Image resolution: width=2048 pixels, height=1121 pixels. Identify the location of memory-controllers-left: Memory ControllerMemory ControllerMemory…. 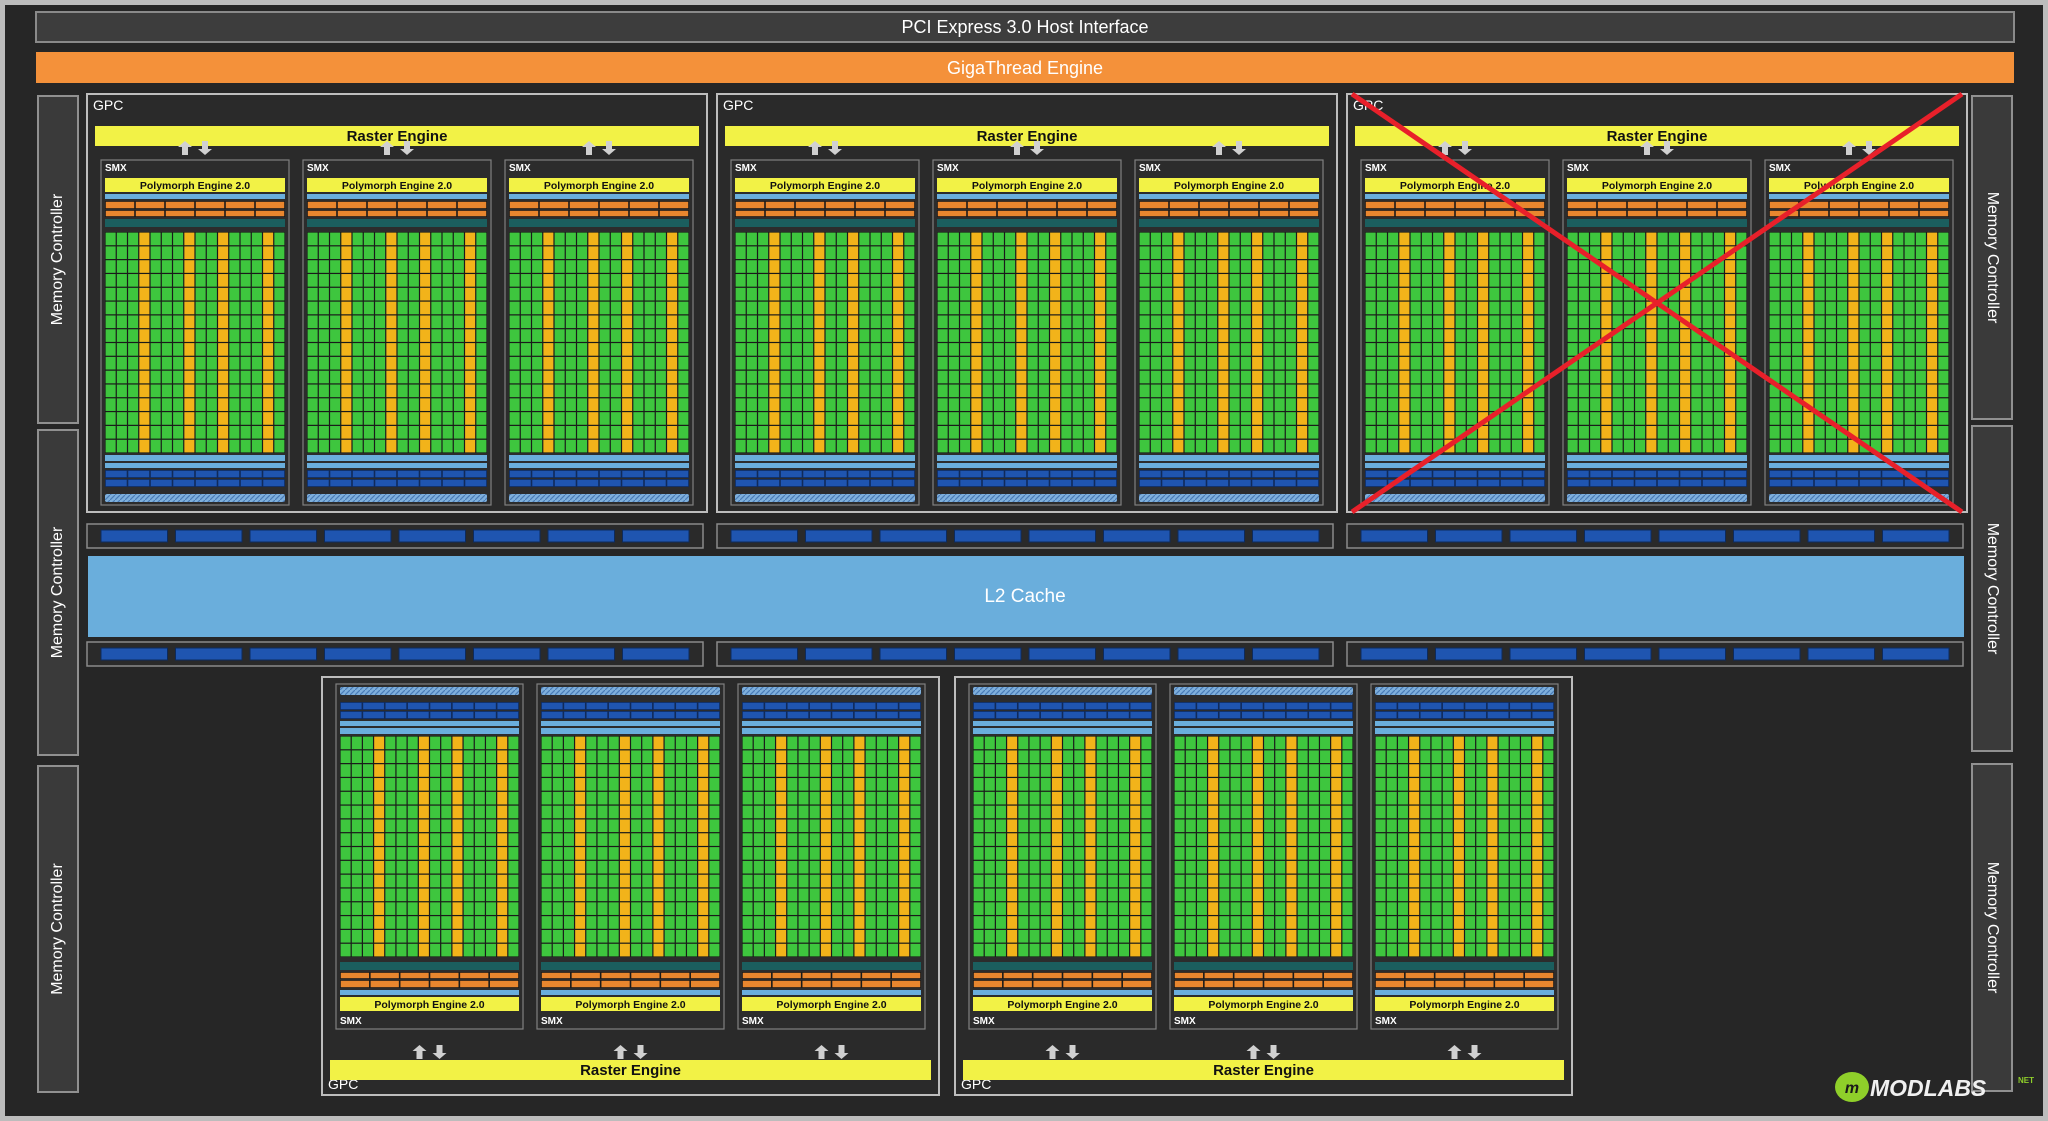
(58, 594).